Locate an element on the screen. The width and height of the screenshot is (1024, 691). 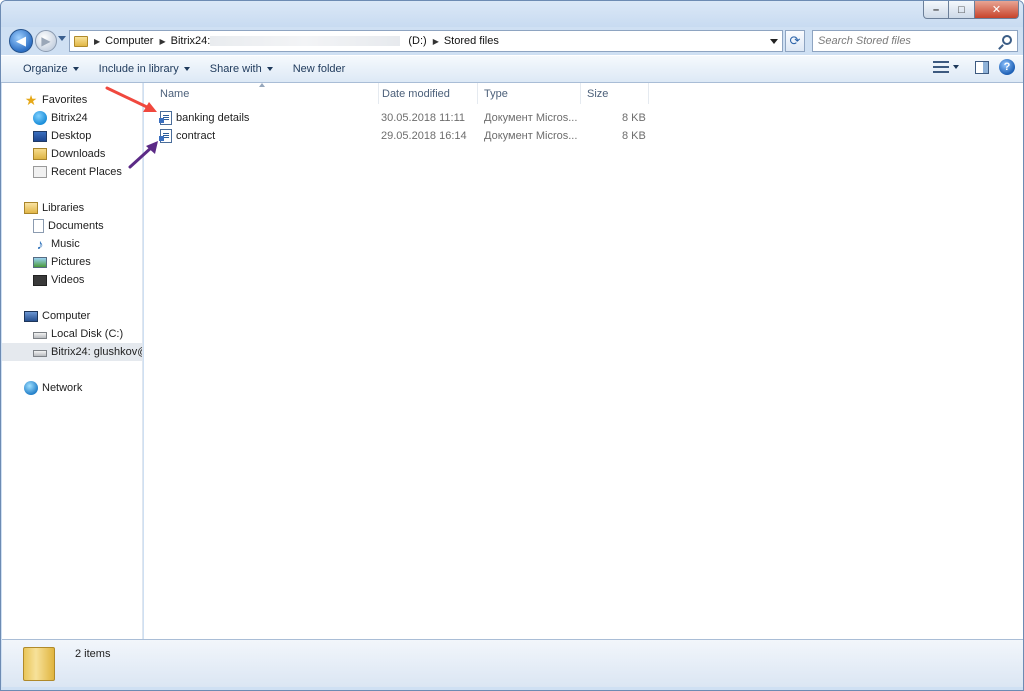
nav-item-label: Documents is located at coordinates (76, 226).